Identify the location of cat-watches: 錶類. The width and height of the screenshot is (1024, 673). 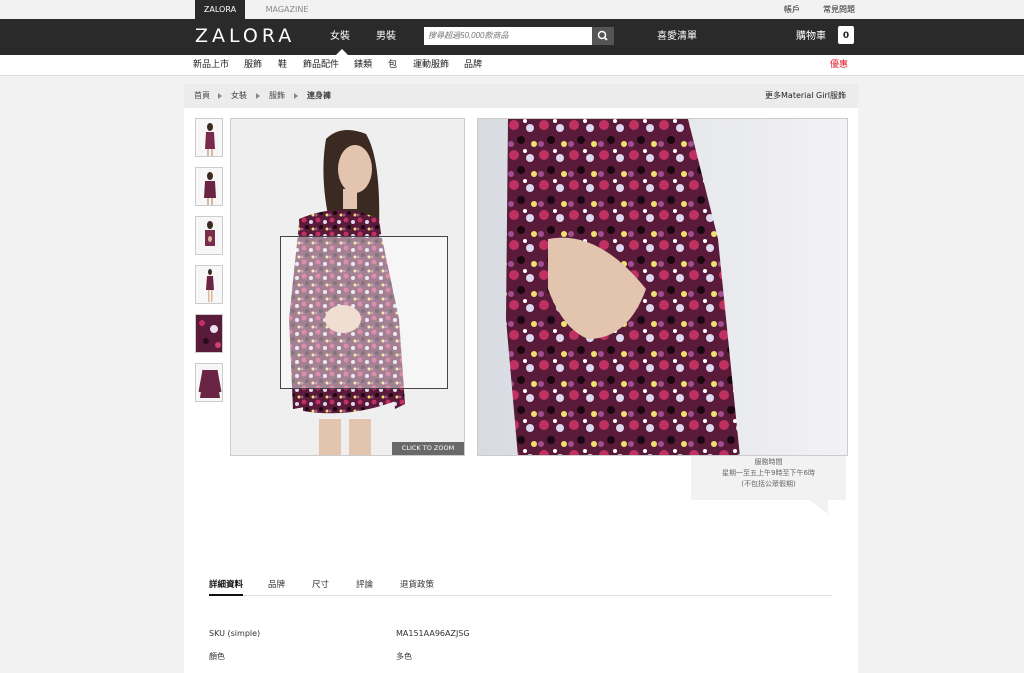
(363, 65).